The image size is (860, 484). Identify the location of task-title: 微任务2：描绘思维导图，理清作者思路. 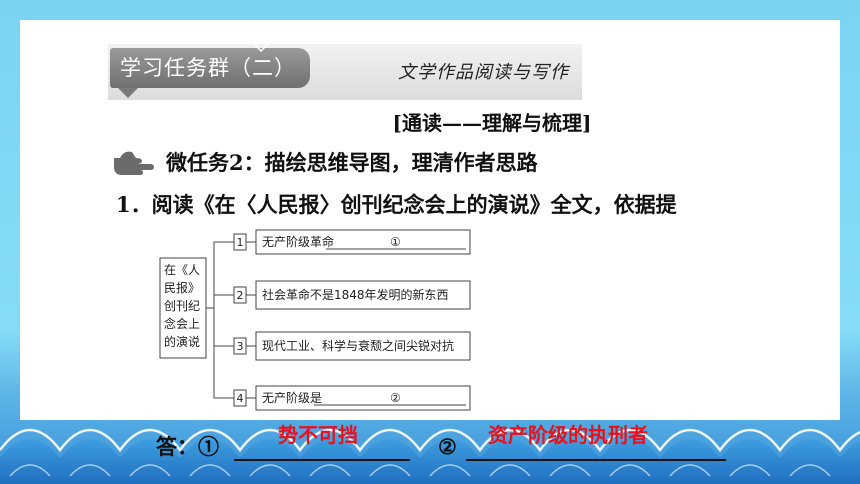
(352, 162).